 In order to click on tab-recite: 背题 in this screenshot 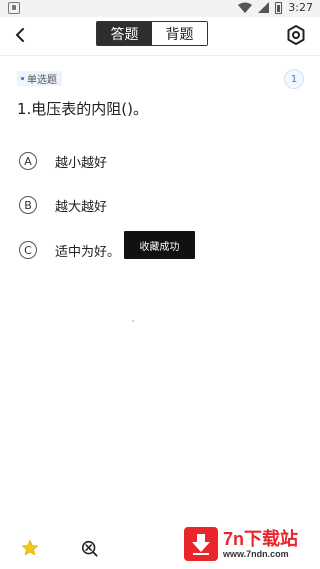, I will do `click(179, 33)`.